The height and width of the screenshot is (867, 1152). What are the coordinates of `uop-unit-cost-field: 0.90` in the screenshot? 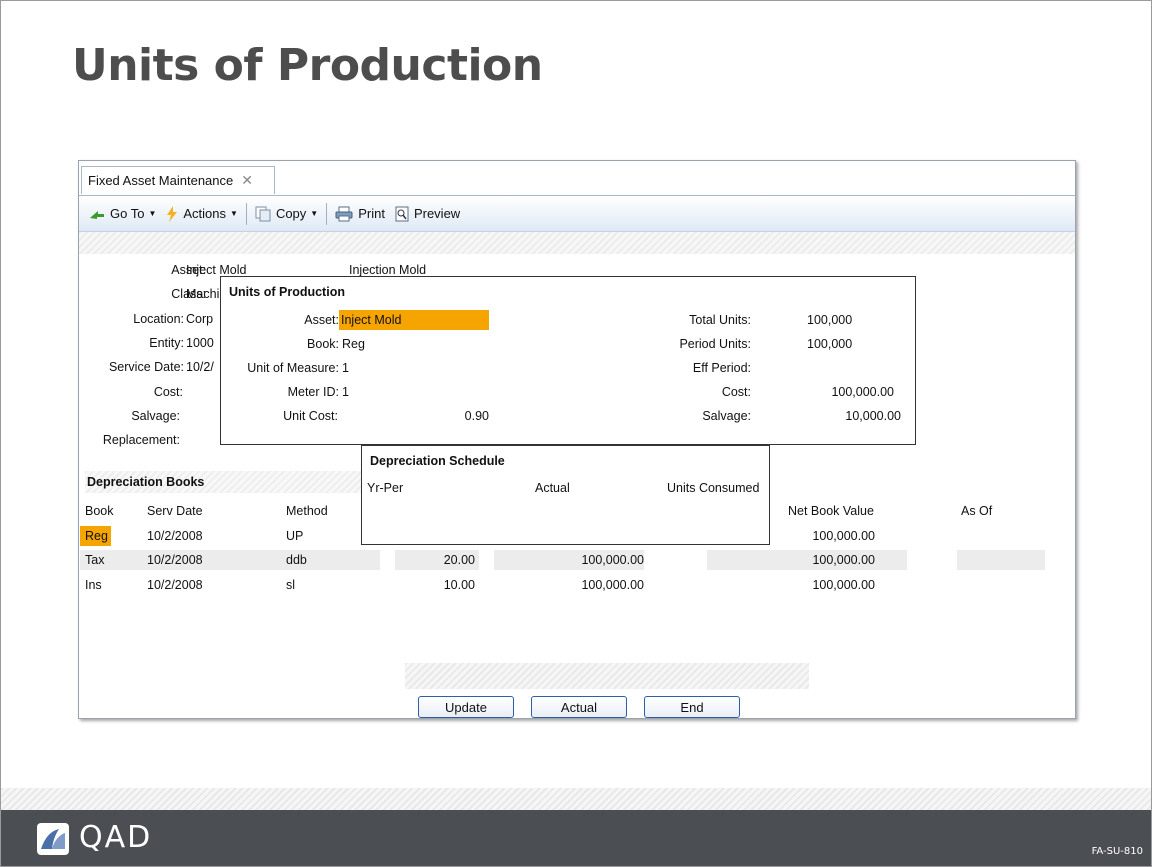 It's located at (445, 416).